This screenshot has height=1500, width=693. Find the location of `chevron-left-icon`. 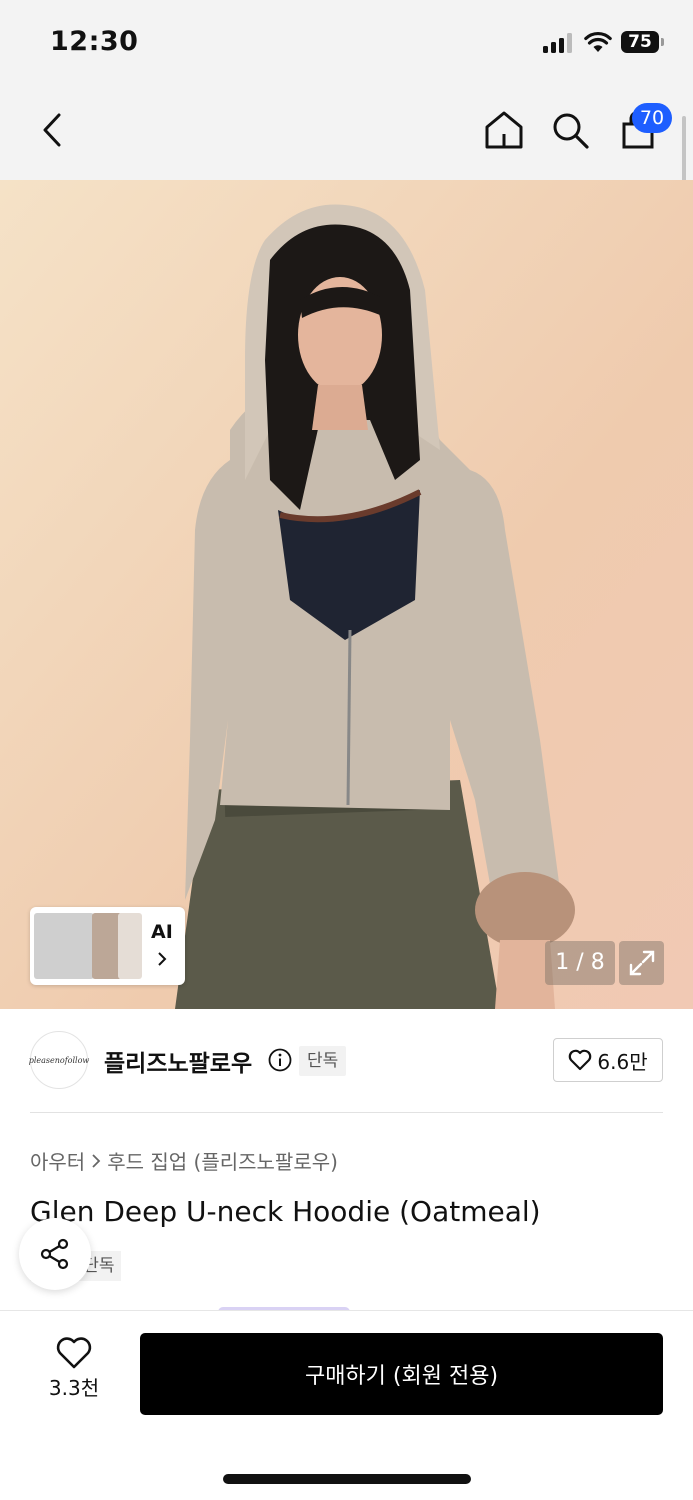

chevron-left-icon is located at coordinates (52, 130).